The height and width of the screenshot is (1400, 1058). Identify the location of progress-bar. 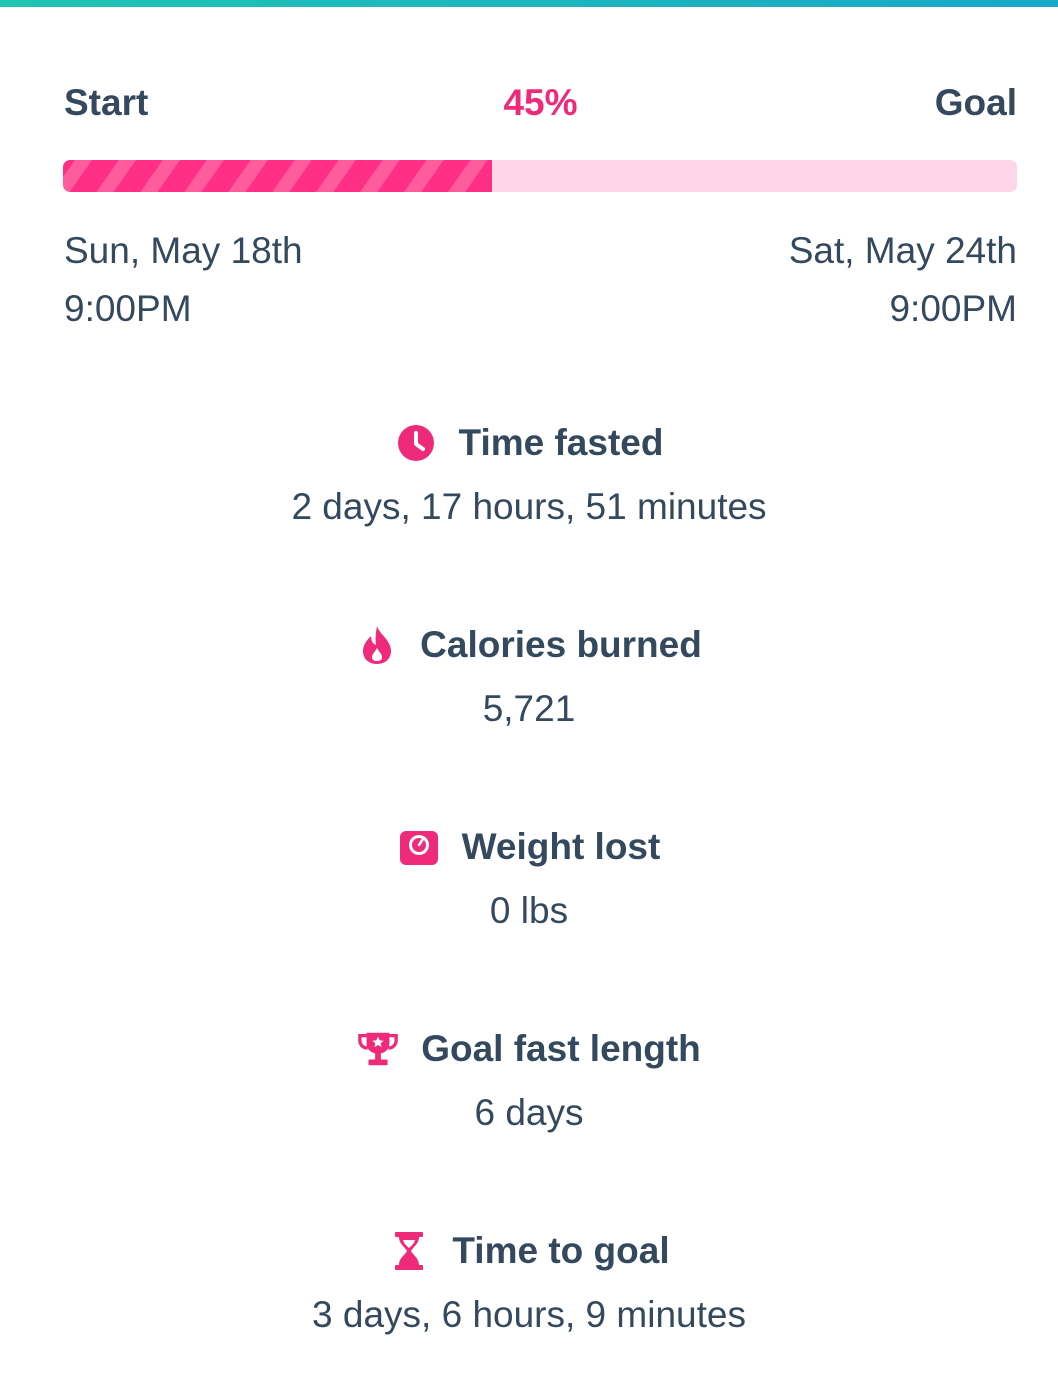
(540, 176).